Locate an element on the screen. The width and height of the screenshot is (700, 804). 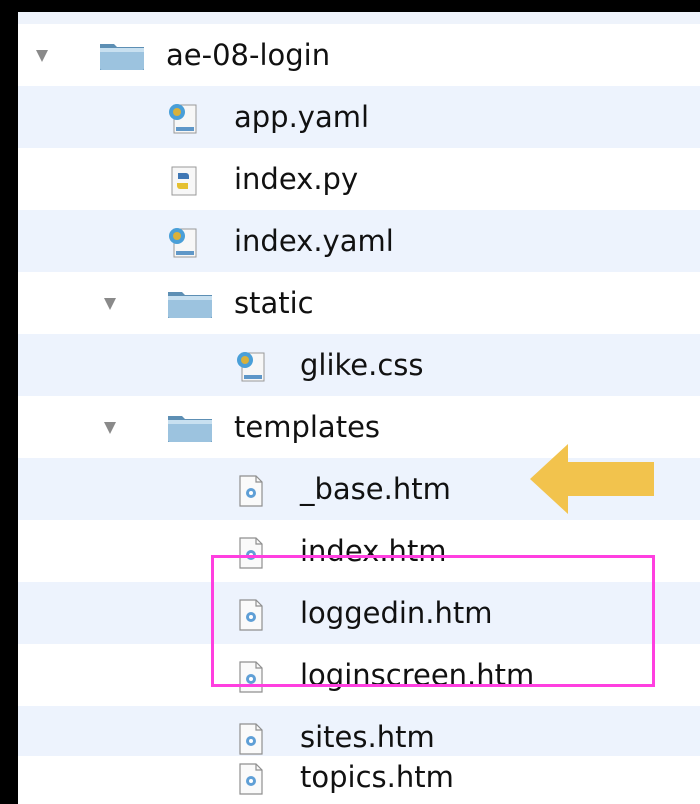
tree-row-app-yaml: app.yaml is located at coordinates (359, 117).